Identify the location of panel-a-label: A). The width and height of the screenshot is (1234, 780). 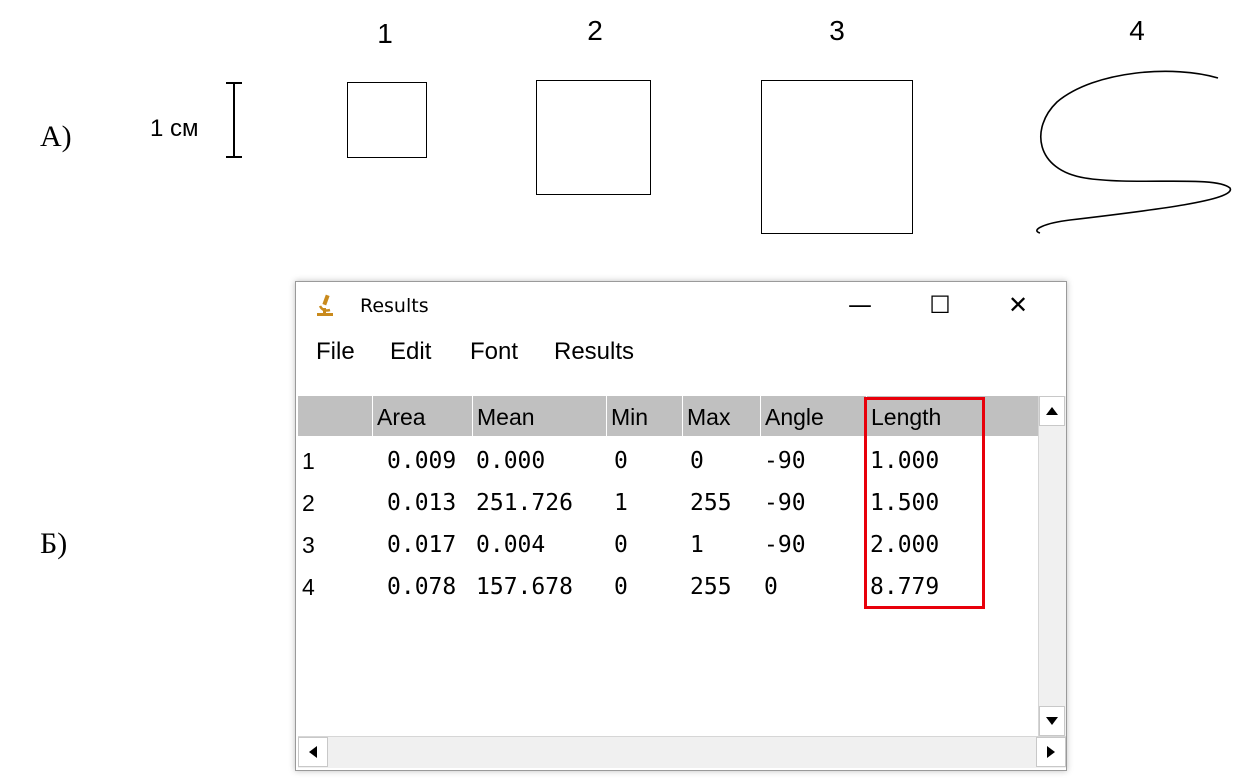
(56, 136).